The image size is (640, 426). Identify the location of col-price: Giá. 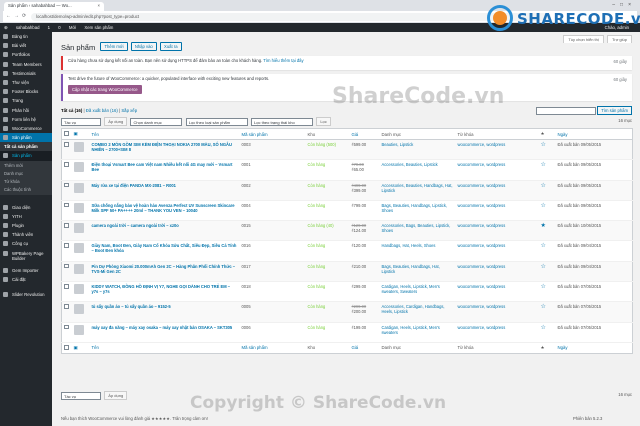
(364, 134).